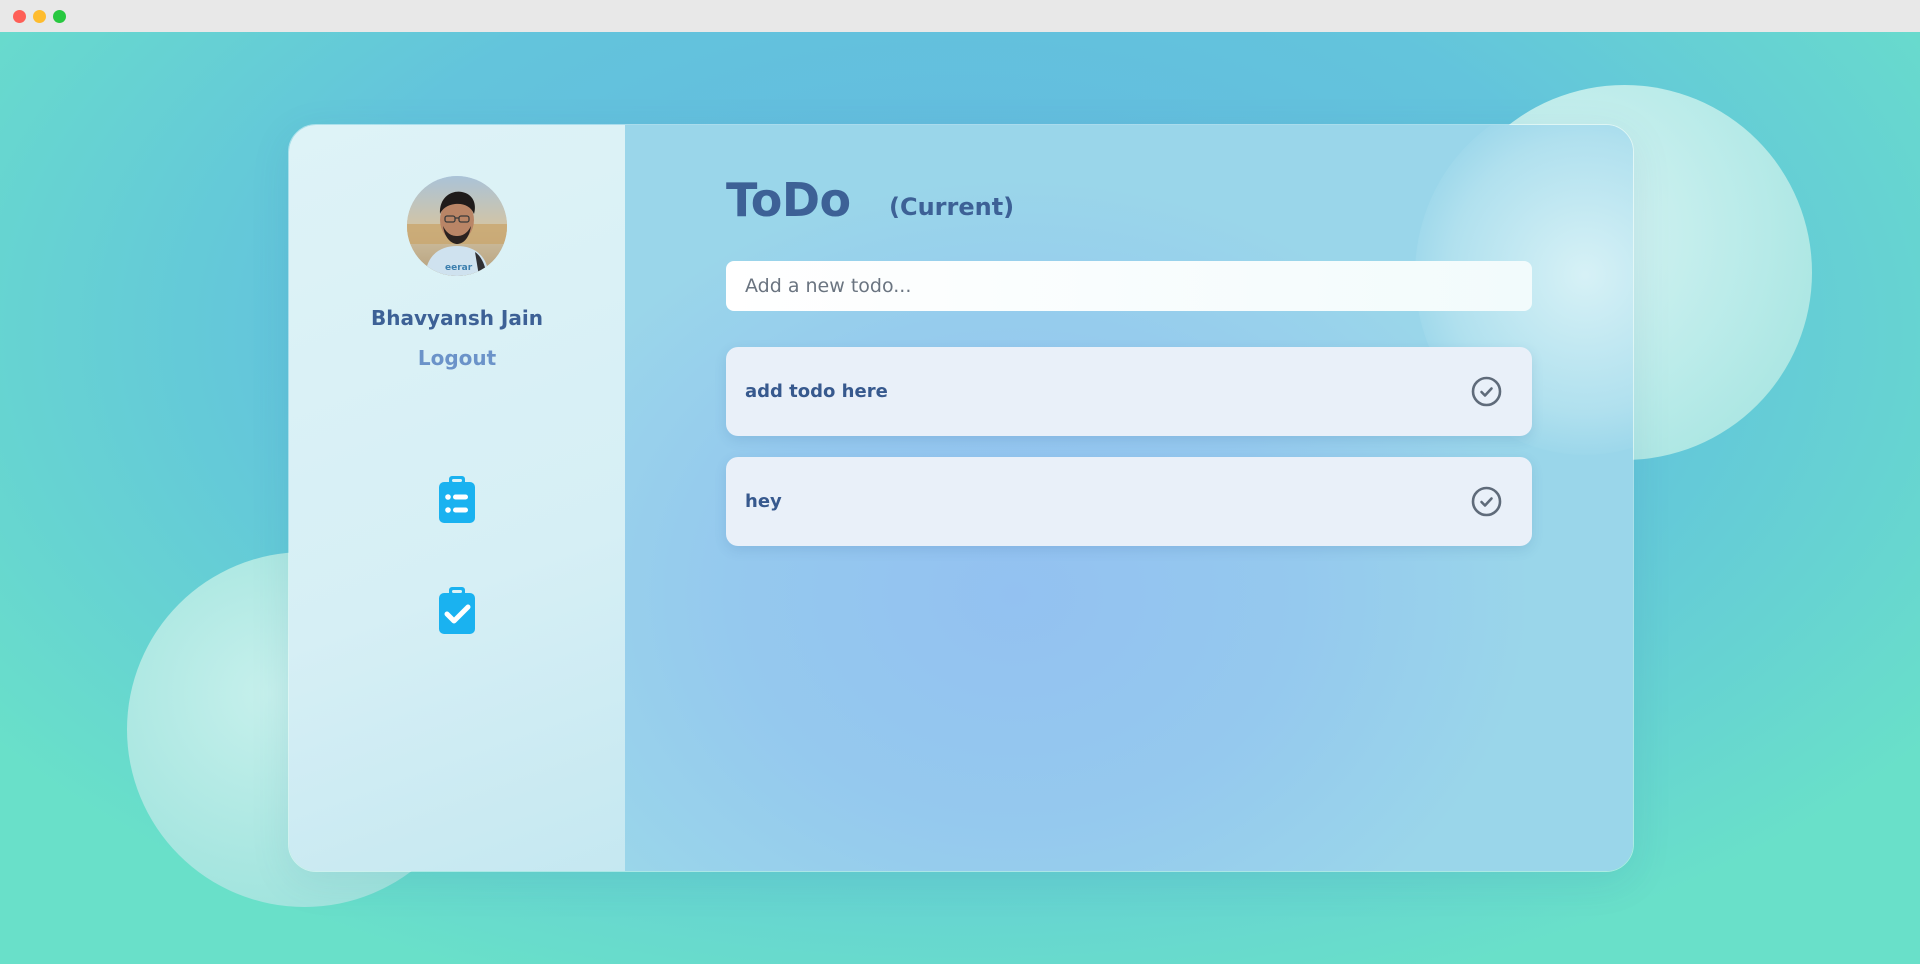  What do you see at coordinates (788, 200) in the screenshot?
I see `page-title: ToDo` at bounding box center [788, 200].